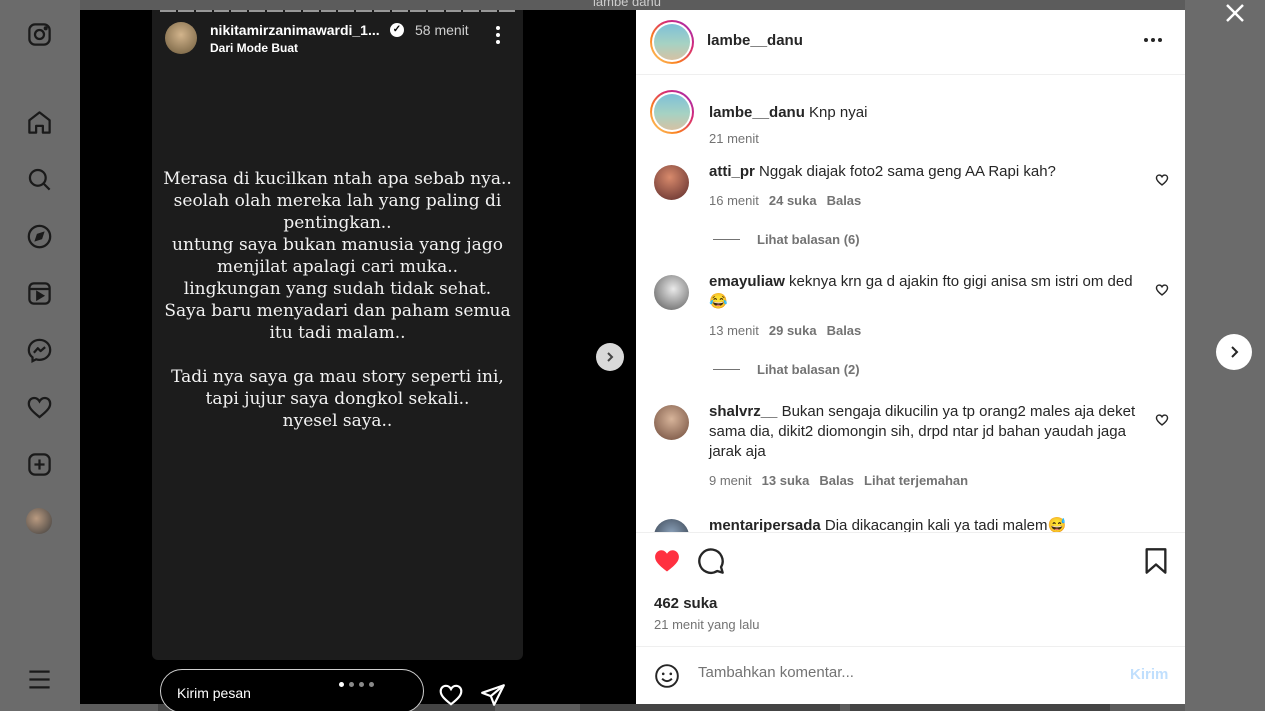 The image size is (1265, 711). I want to click on heart-icon, so click(39, 407).